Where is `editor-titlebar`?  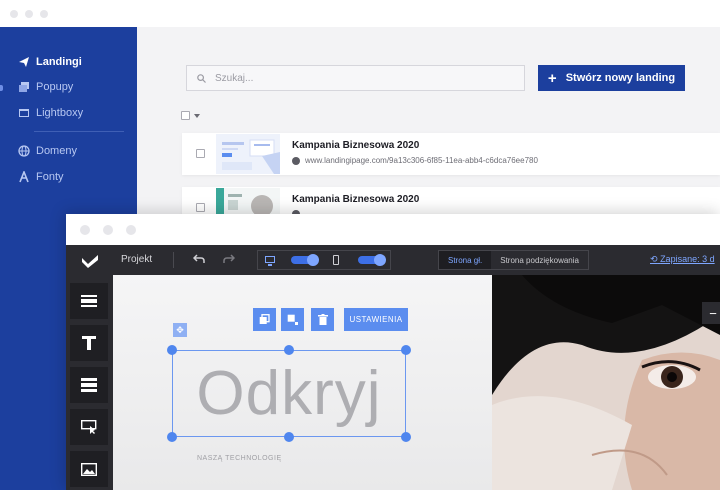
editor-titlebar is located at coordinates (393, 229).